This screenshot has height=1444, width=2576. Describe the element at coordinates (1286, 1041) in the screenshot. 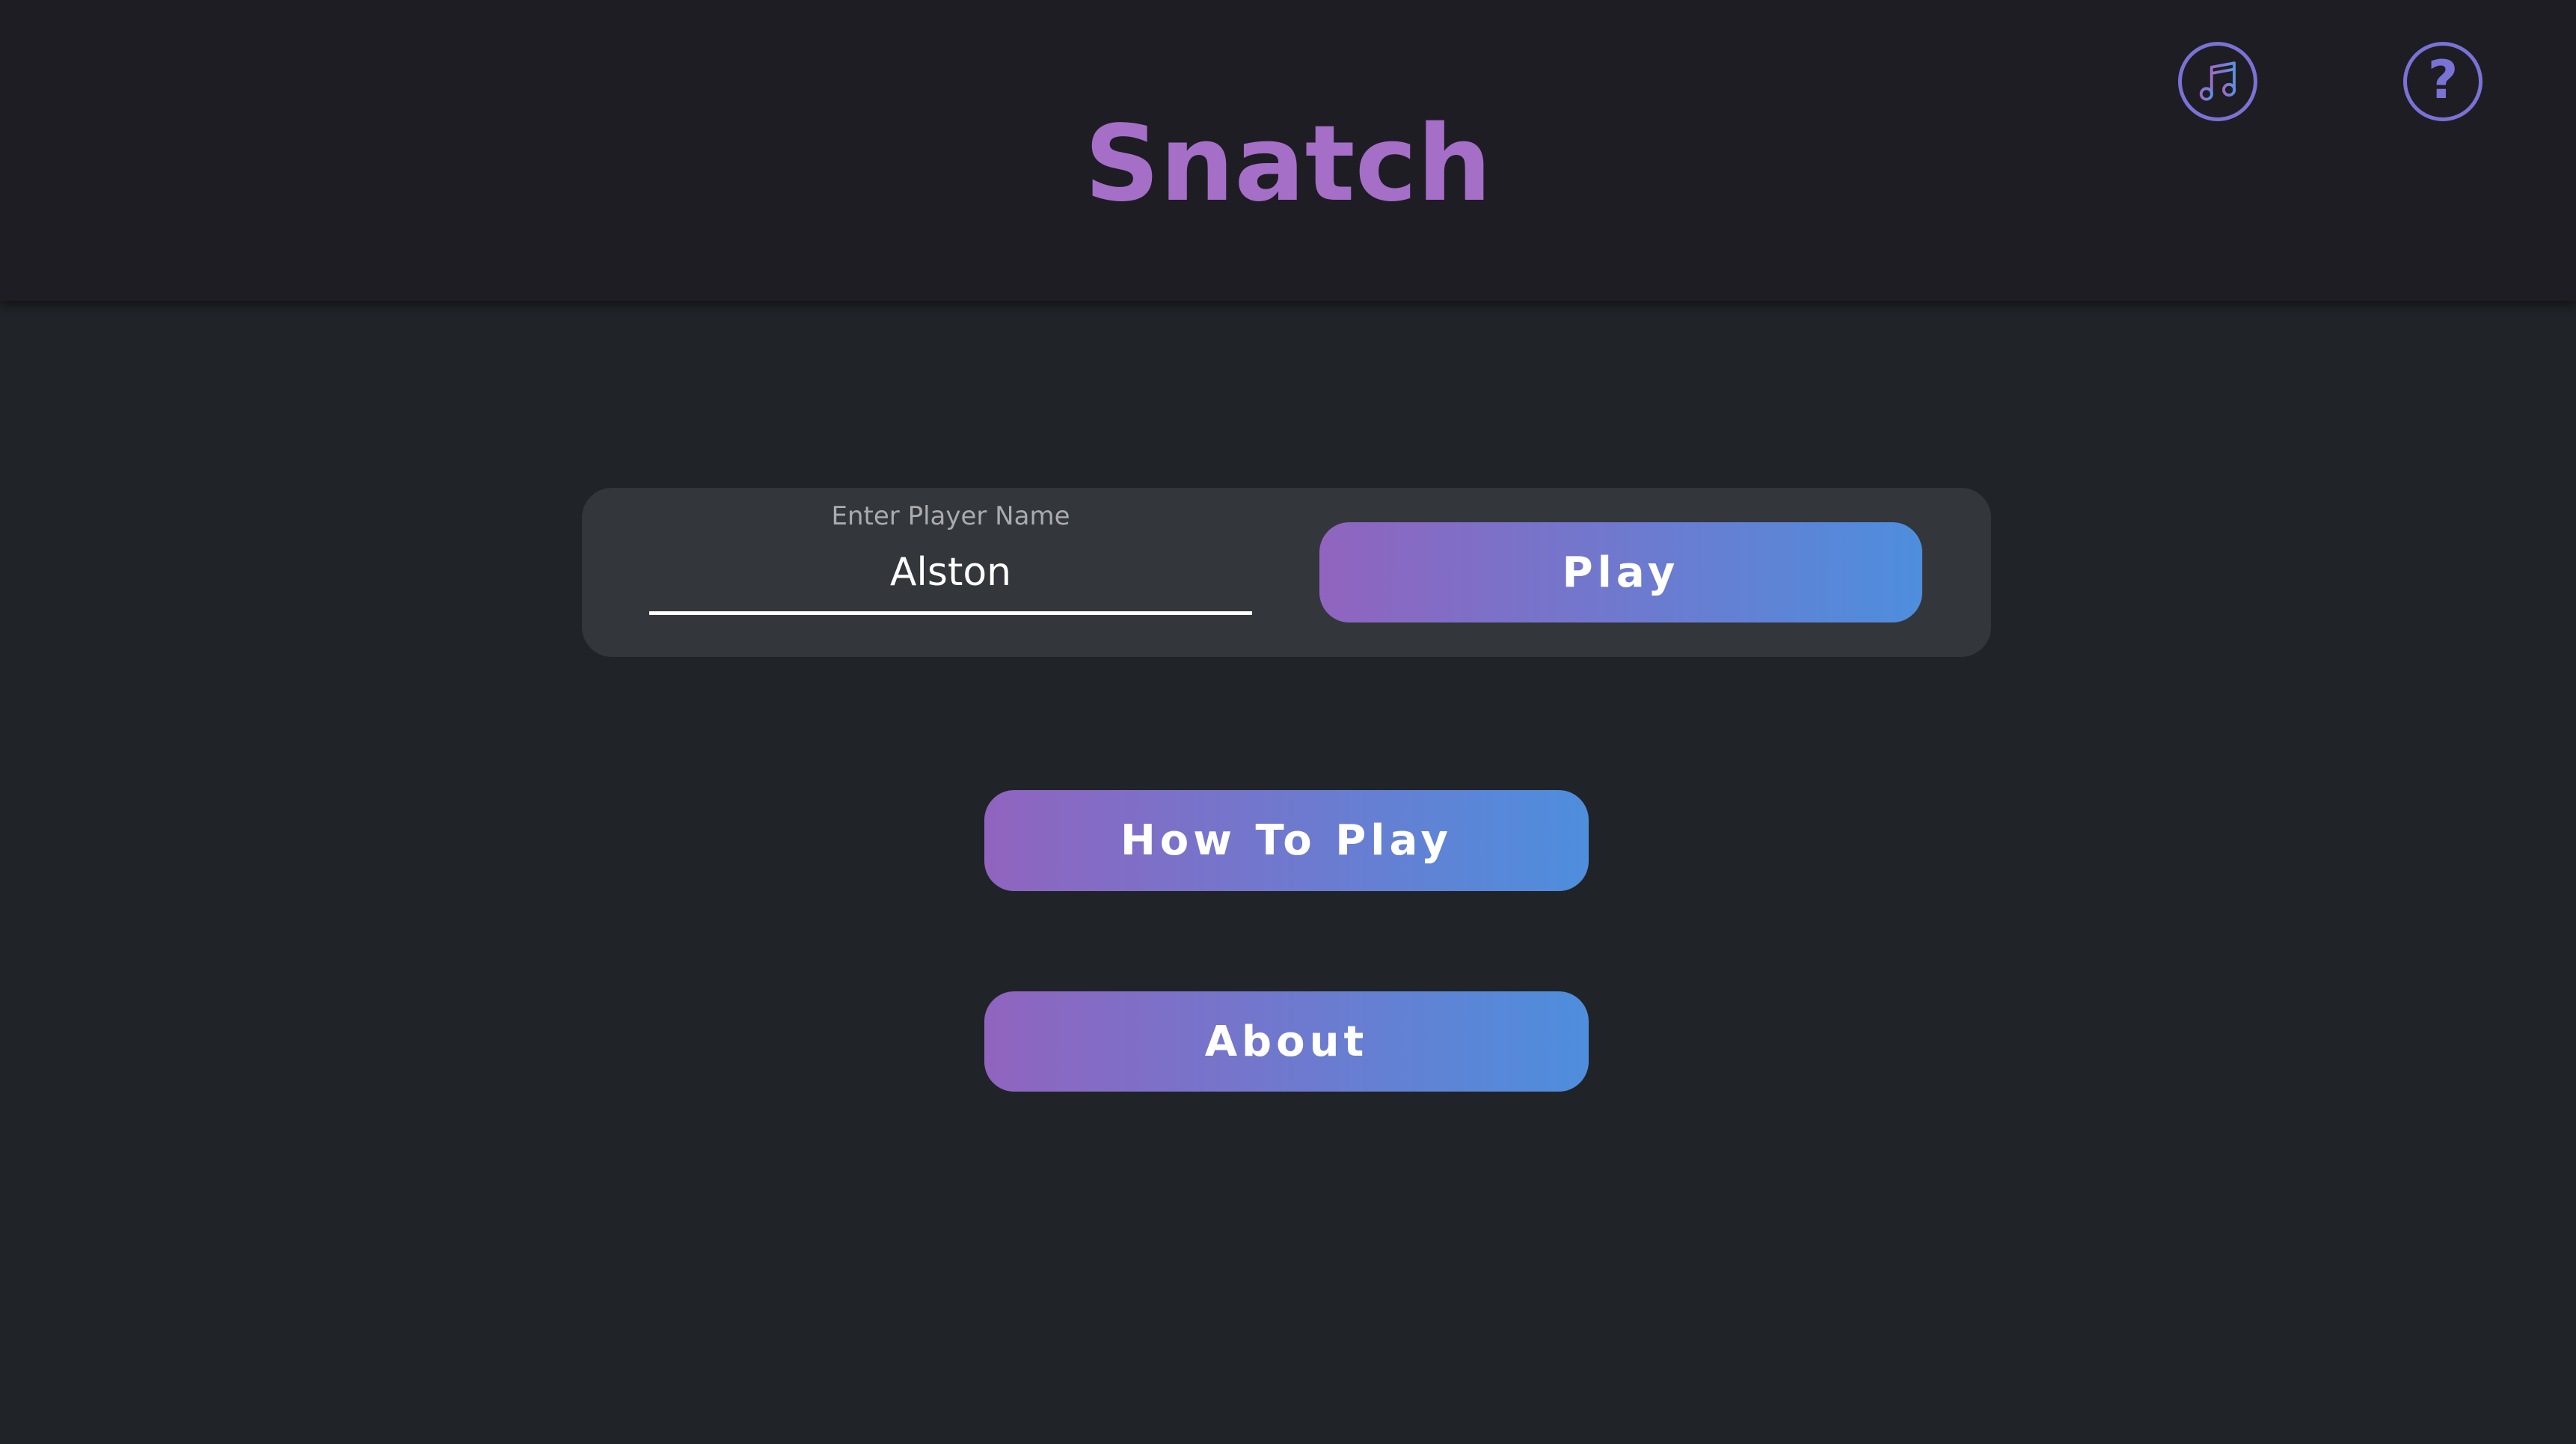

I see `about-button: About` at that location.